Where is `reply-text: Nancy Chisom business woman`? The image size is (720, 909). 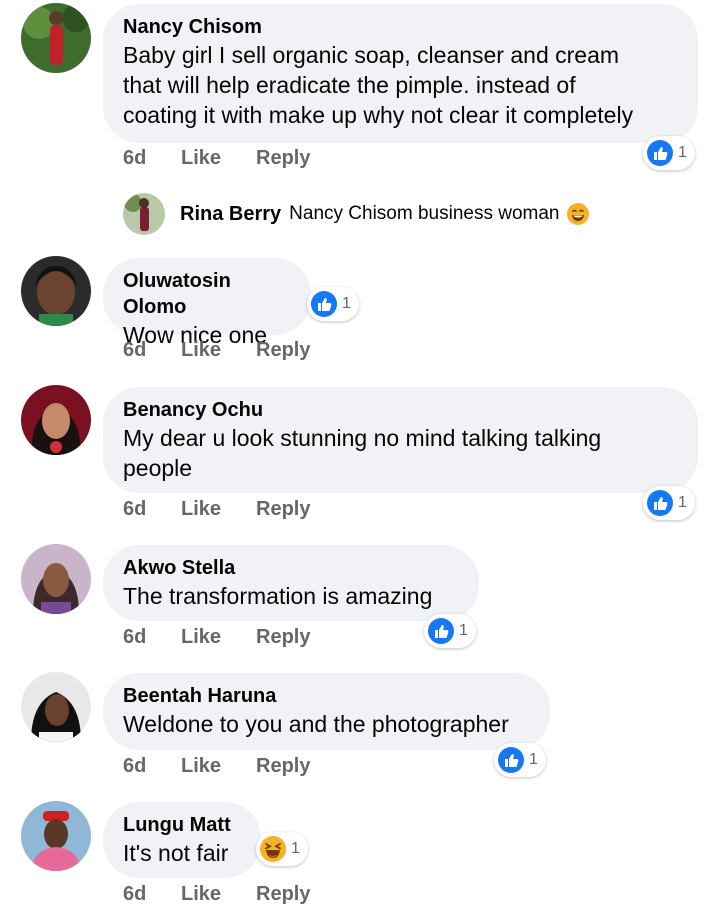
reply-text: Nancy Chisom business woman is located at coordinates (424, 213).